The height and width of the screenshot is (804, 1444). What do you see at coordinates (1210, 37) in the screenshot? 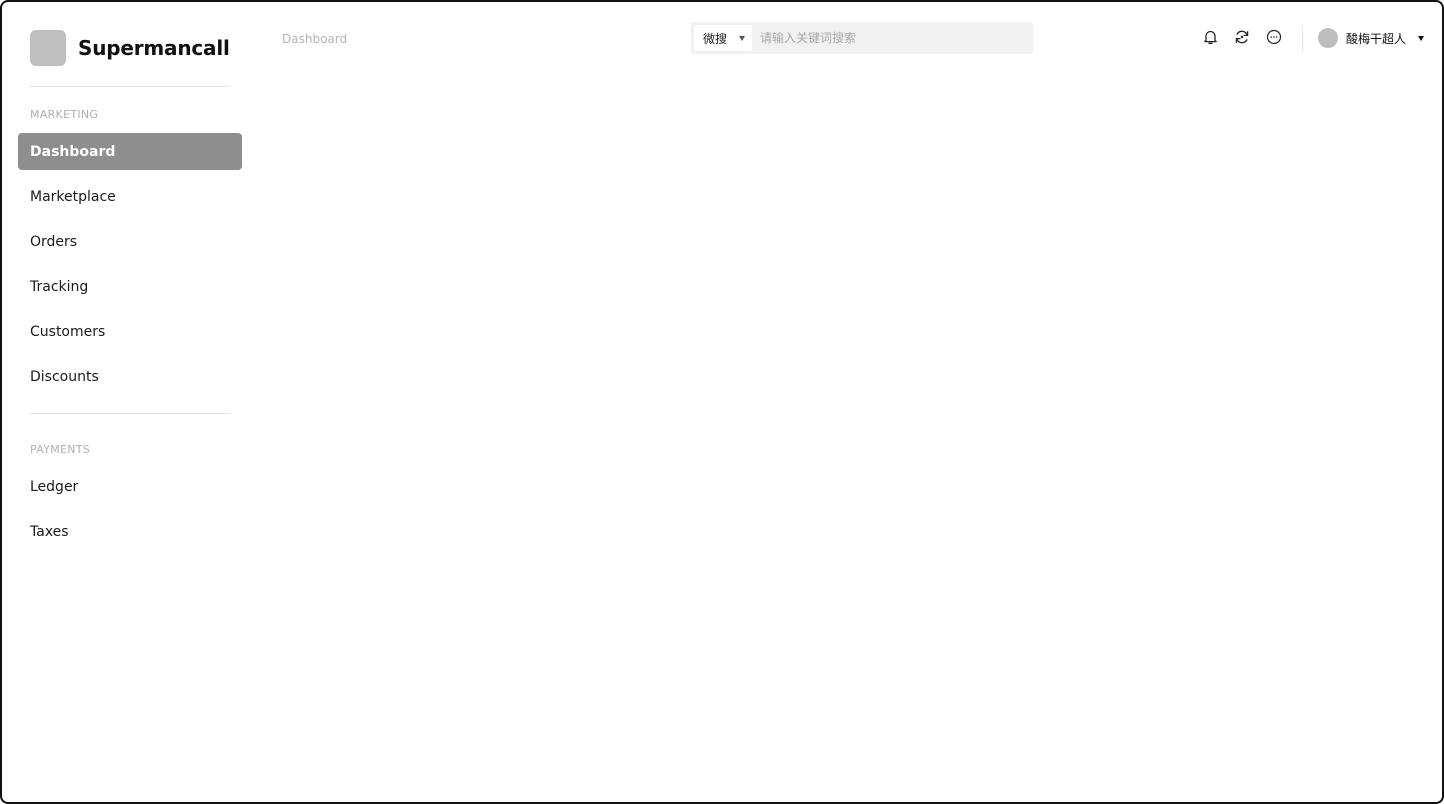
I see `bell-icon` at bounding box center [1210, 37].